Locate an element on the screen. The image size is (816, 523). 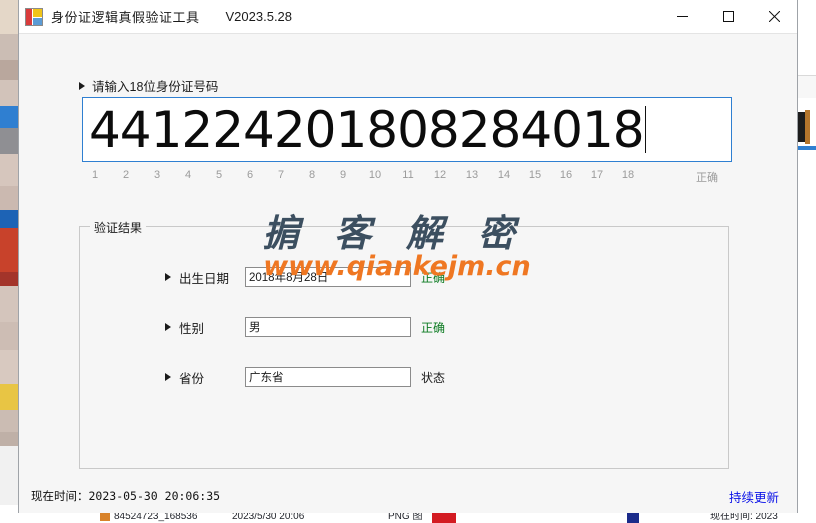
title-bar: 身份证逻辑真假验证工具 V2023.5.28 is located at coordinates (408, 17).